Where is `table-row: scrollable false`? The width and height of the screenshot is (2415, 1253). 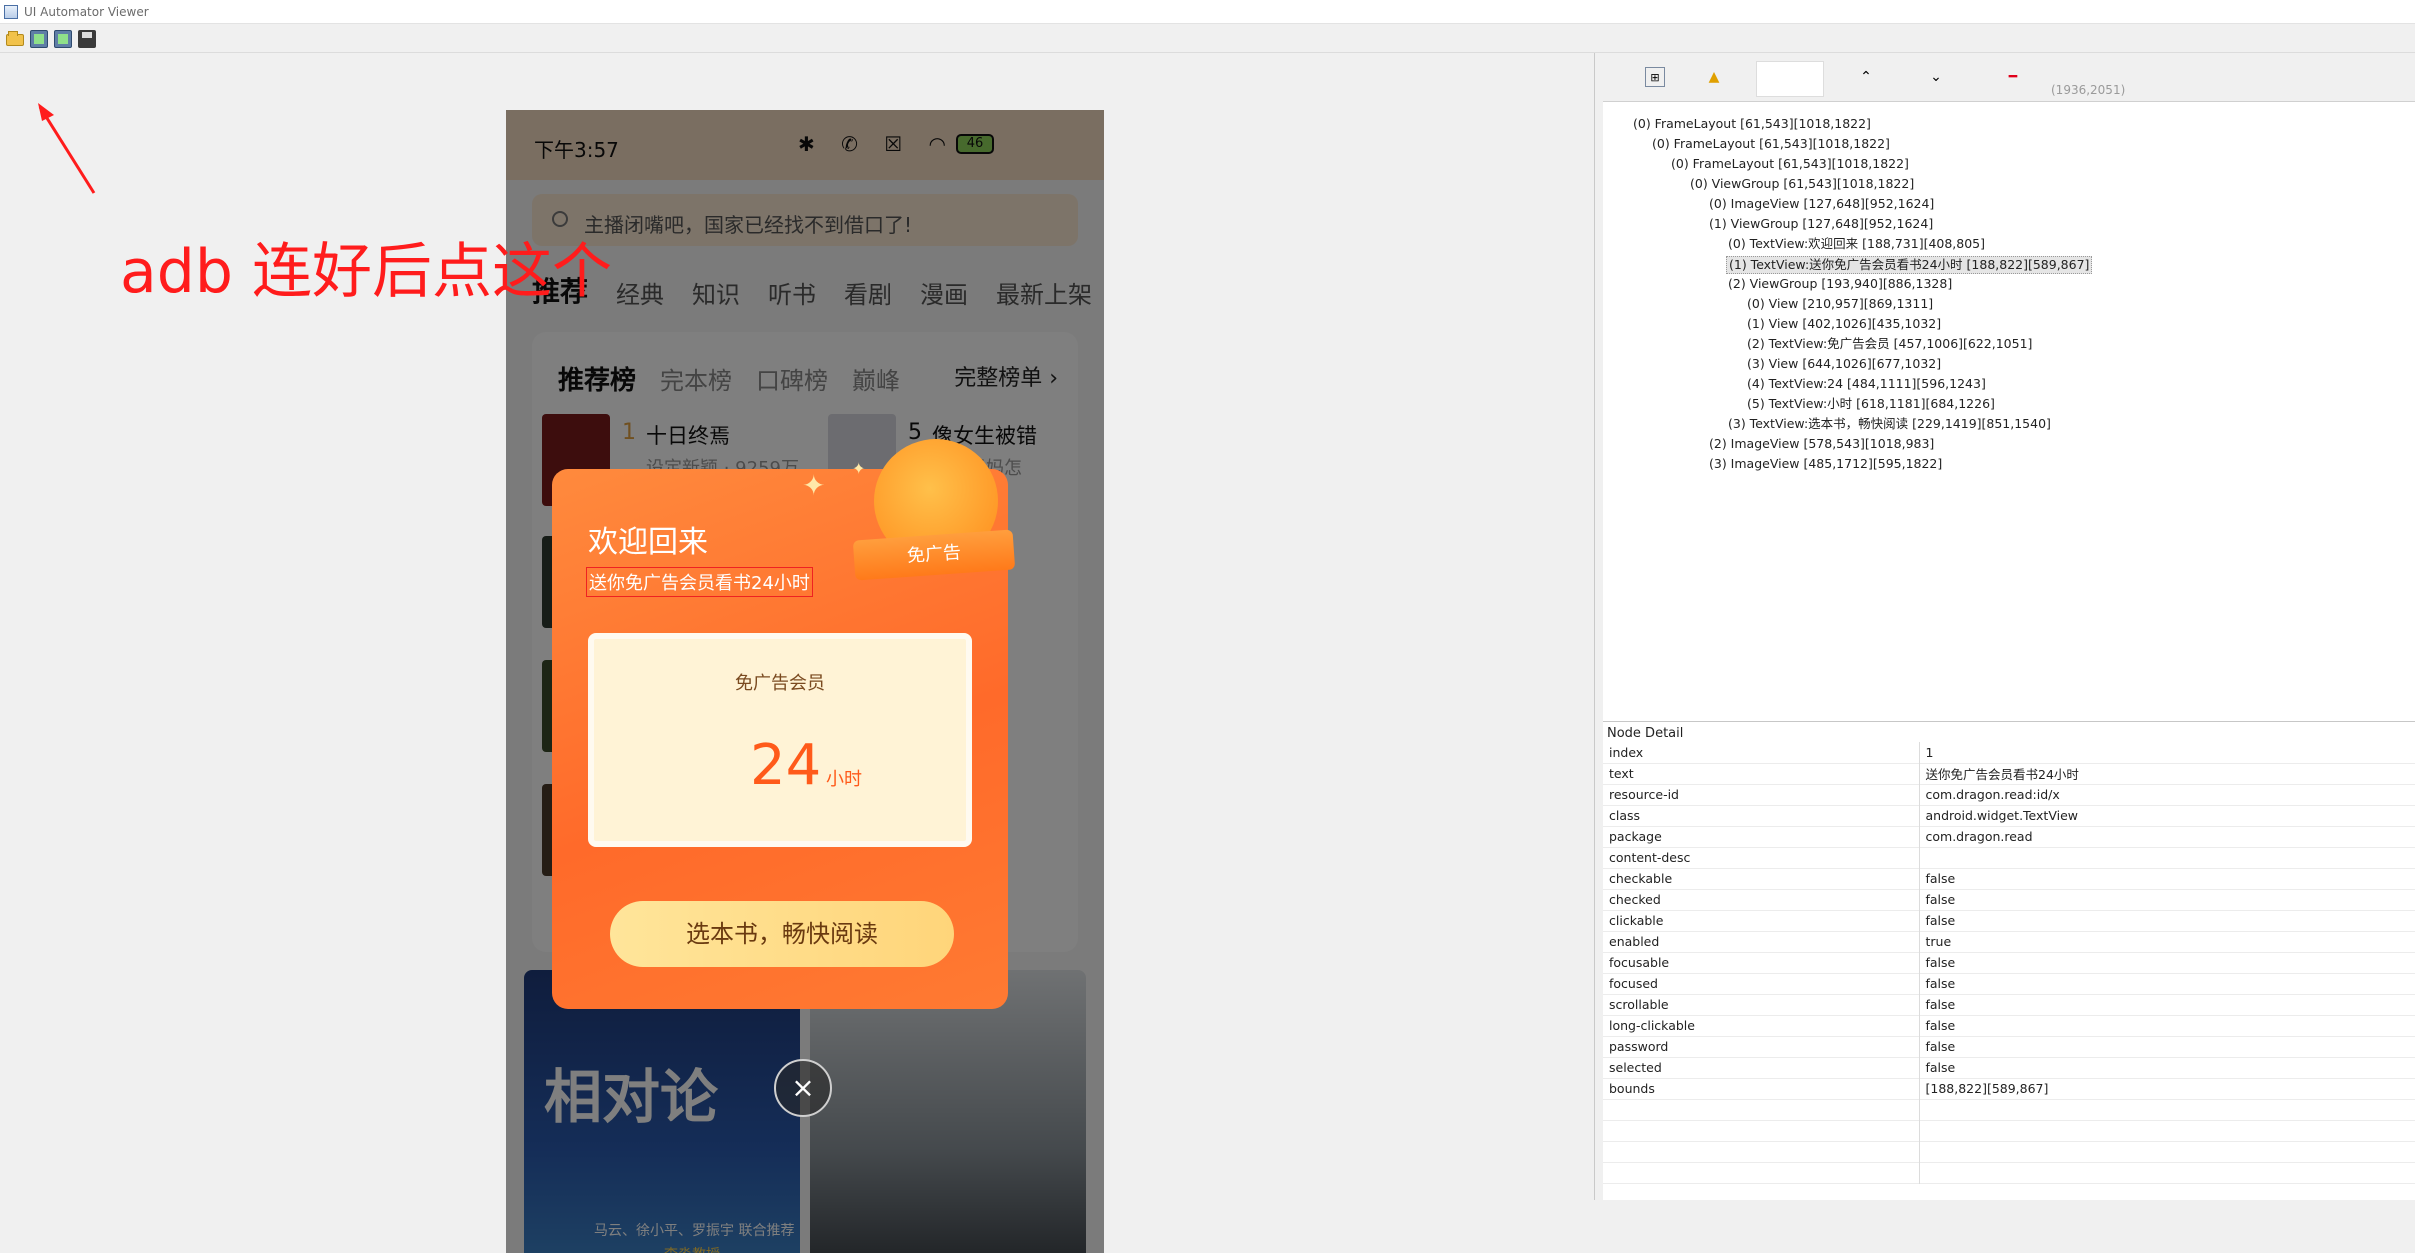 table-row: scrollable false is located at coordinates (2009, 1004).